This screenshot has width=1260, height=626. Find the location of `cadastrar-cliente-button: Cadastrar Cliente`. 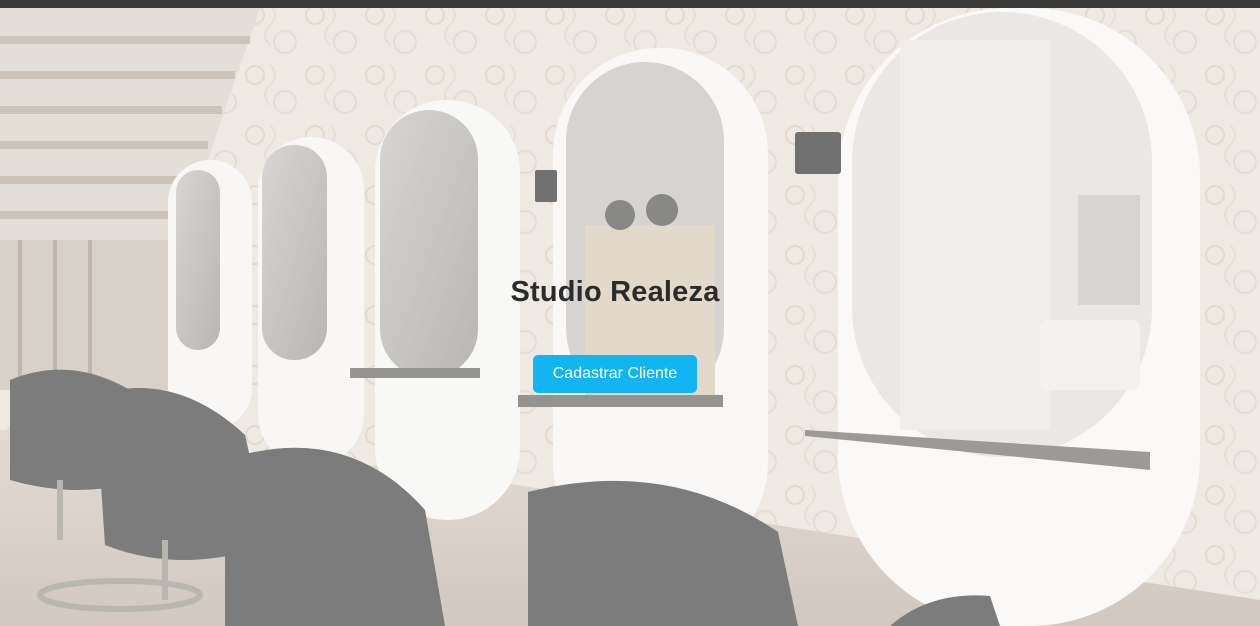

cadastrar-cliente-button: Cadastrar Cliente is located at coordinates (615, 374).